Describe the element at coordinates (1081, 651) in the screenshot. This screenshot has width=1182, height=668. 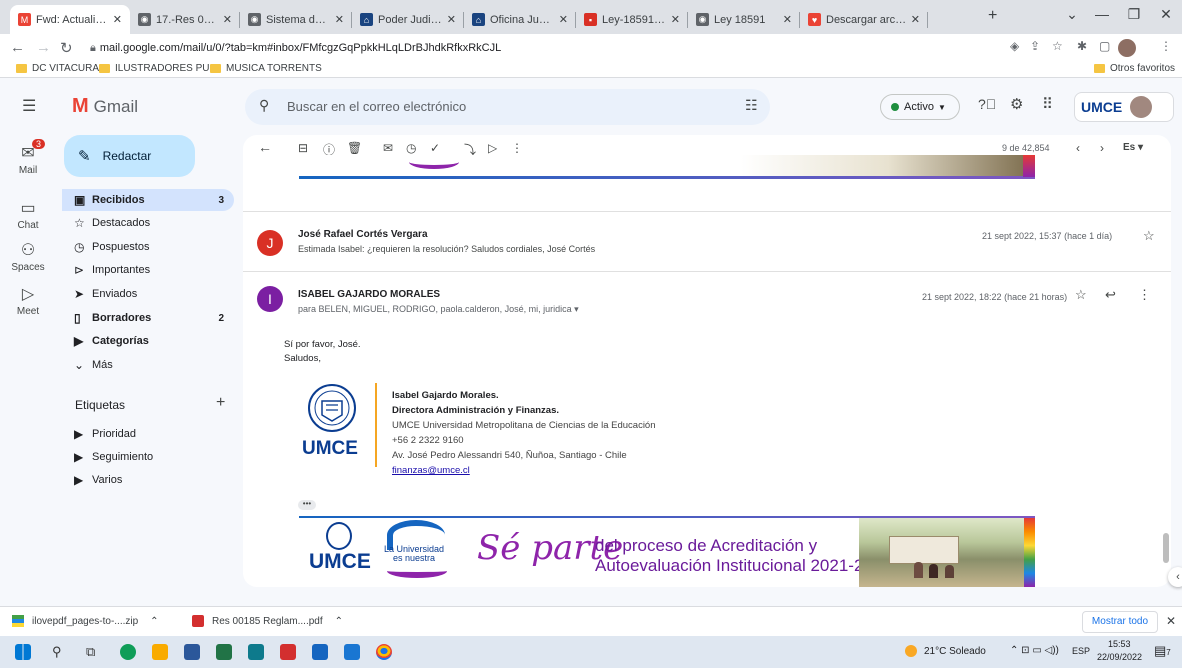
I see `input-language: ESP` at that location.